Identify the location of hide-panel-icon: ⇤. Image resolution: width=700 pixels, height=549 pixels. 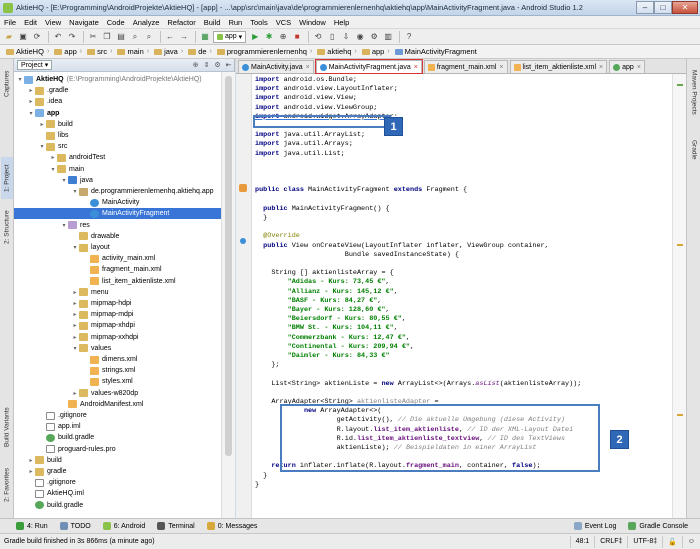
(228, 65).